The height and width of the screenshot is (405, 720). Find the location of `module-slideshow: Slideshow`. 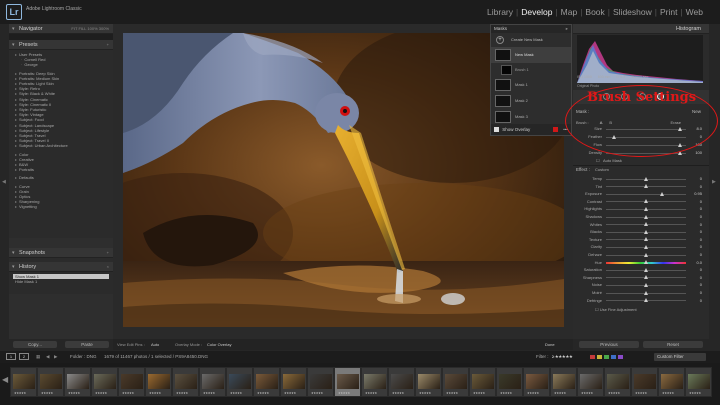

module-slideshow: Slideshow is located at coordinates (632, 12).